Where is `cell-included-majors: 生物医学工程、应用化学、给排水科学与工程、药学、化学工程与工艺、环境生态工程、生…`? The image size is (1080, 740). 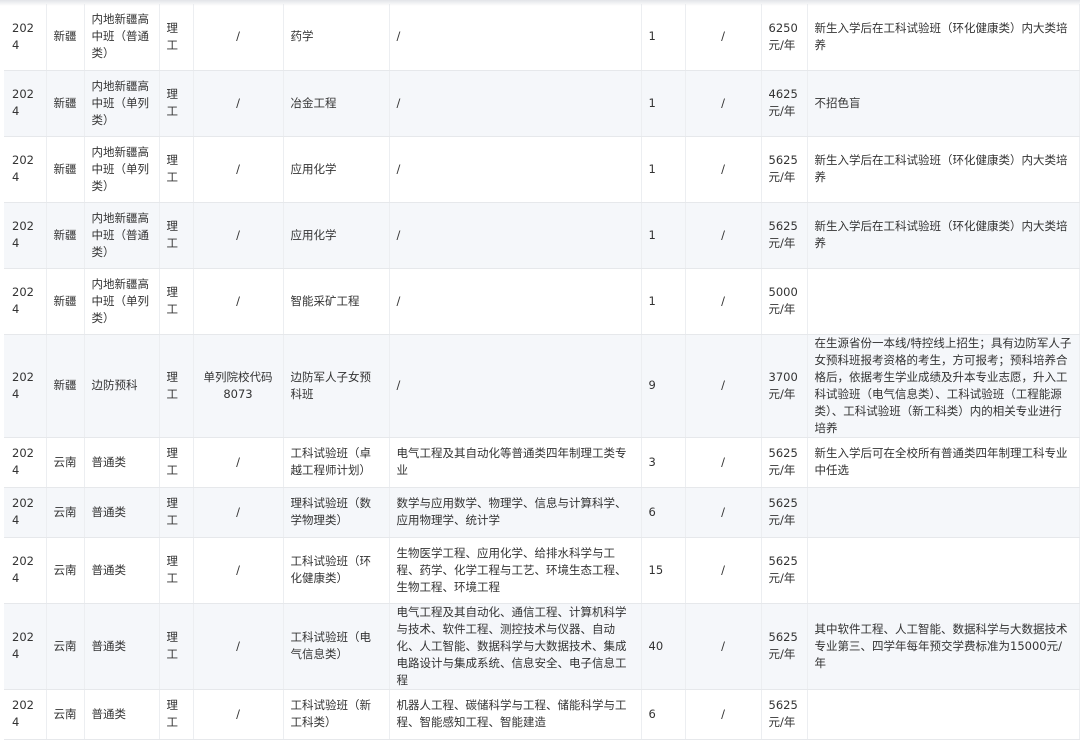 cell-included-majors: 生物医学工程、应用化学、给排水科学与工程、药学、化学工程与工艺、环境生态工程、生… is located at coordinates (515, 570).